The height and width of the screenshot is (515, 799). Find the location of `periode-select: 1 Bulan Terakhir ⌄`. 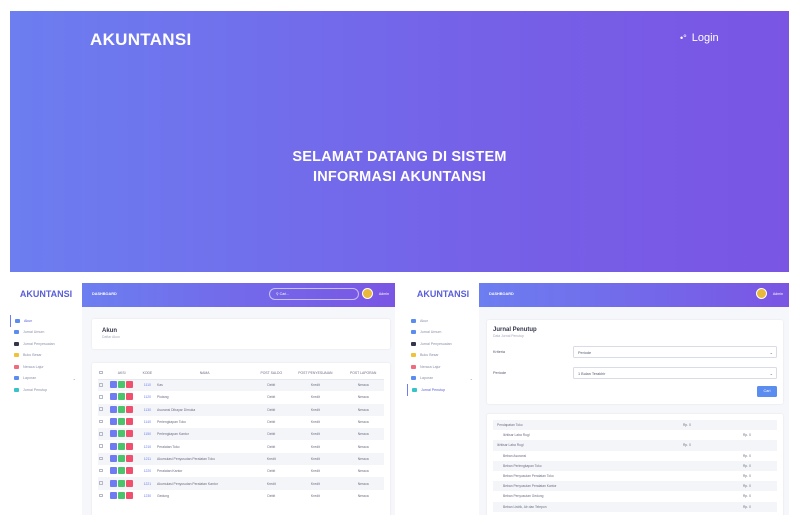

periode-select: 1 Bulan Terakhir ⌄ is located at coordinates (675, 373).